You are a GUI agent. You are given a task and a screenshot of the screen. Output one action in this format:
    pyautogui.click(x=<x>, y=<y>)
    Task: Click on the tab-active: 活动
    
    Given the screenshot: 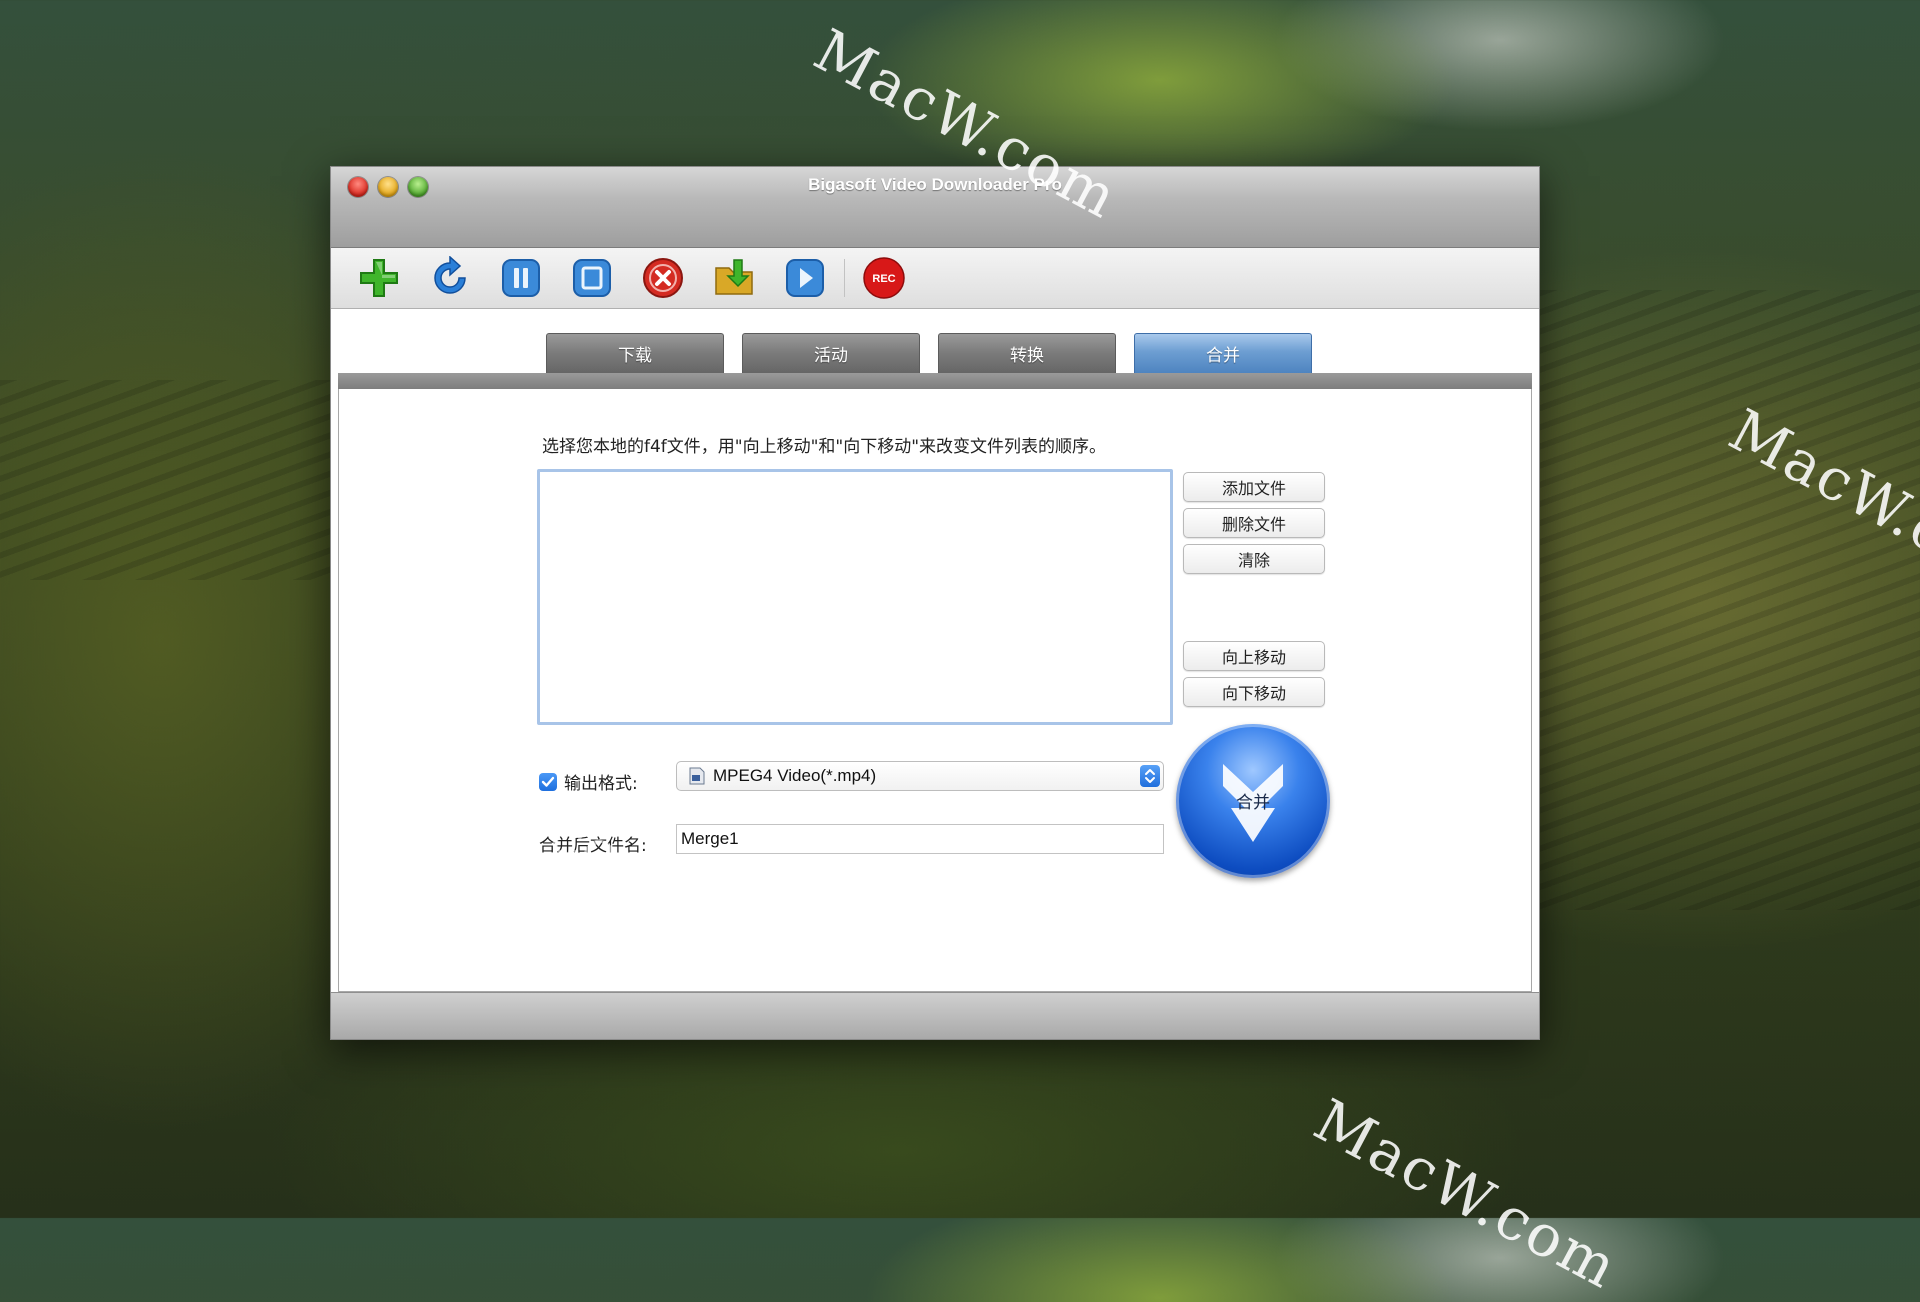 What is the action you would take?
    pyautogui.click(x=831, y=353)
    